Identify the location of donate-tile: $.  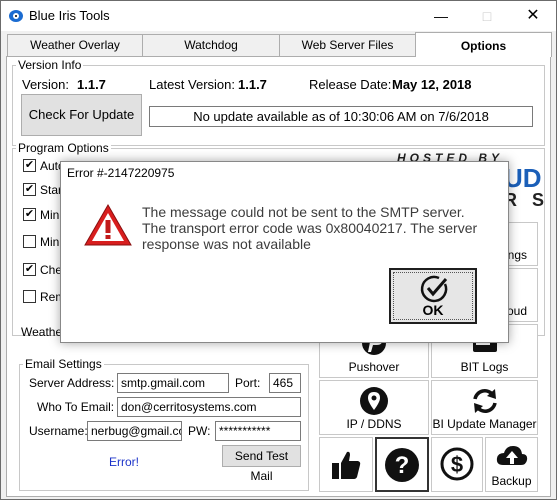
(457, 464).